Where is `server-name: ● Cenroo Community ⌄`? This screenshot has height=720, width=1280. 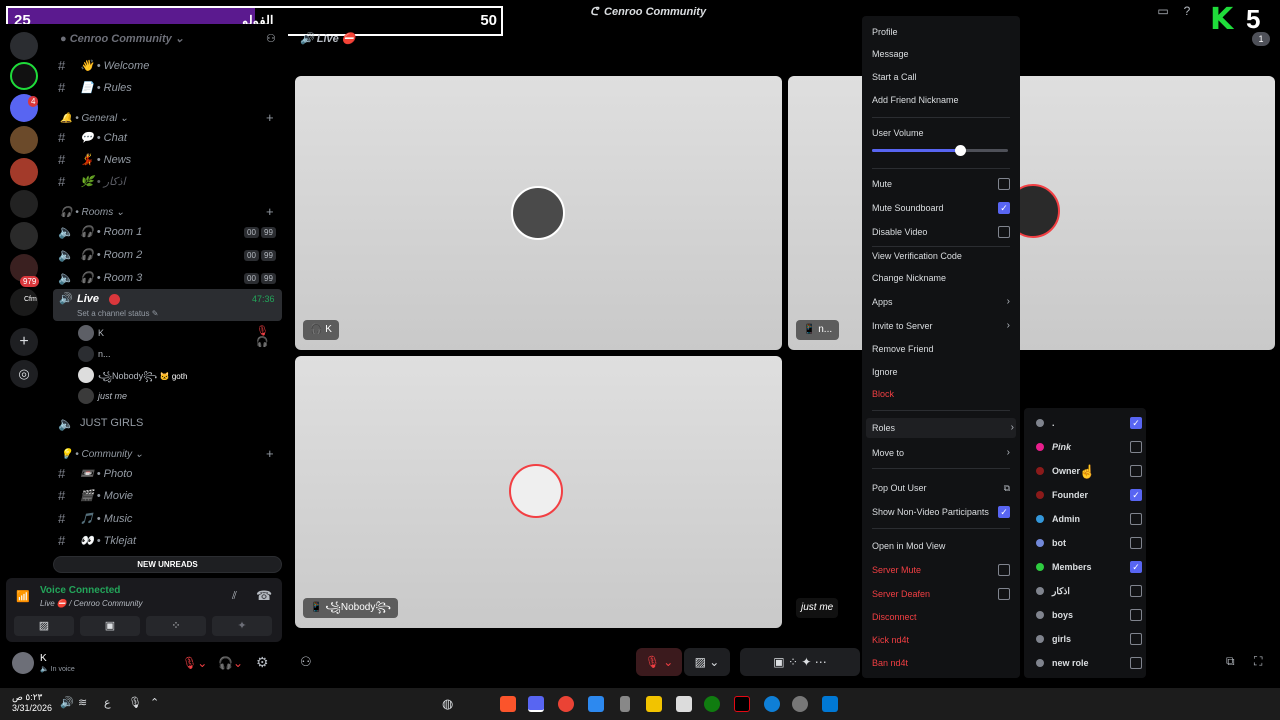
server-name: ● Cenroo Community ⌄ is located at coordinates (122, 38).